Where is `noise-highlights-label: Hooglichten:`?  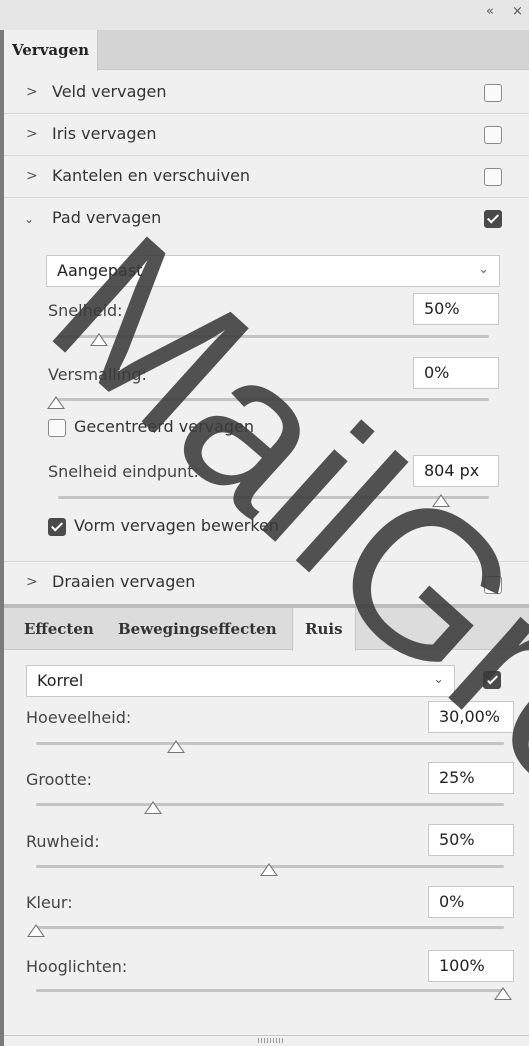
noise-highlights-label: Hooglichten: is located at coordinates (77, 966).